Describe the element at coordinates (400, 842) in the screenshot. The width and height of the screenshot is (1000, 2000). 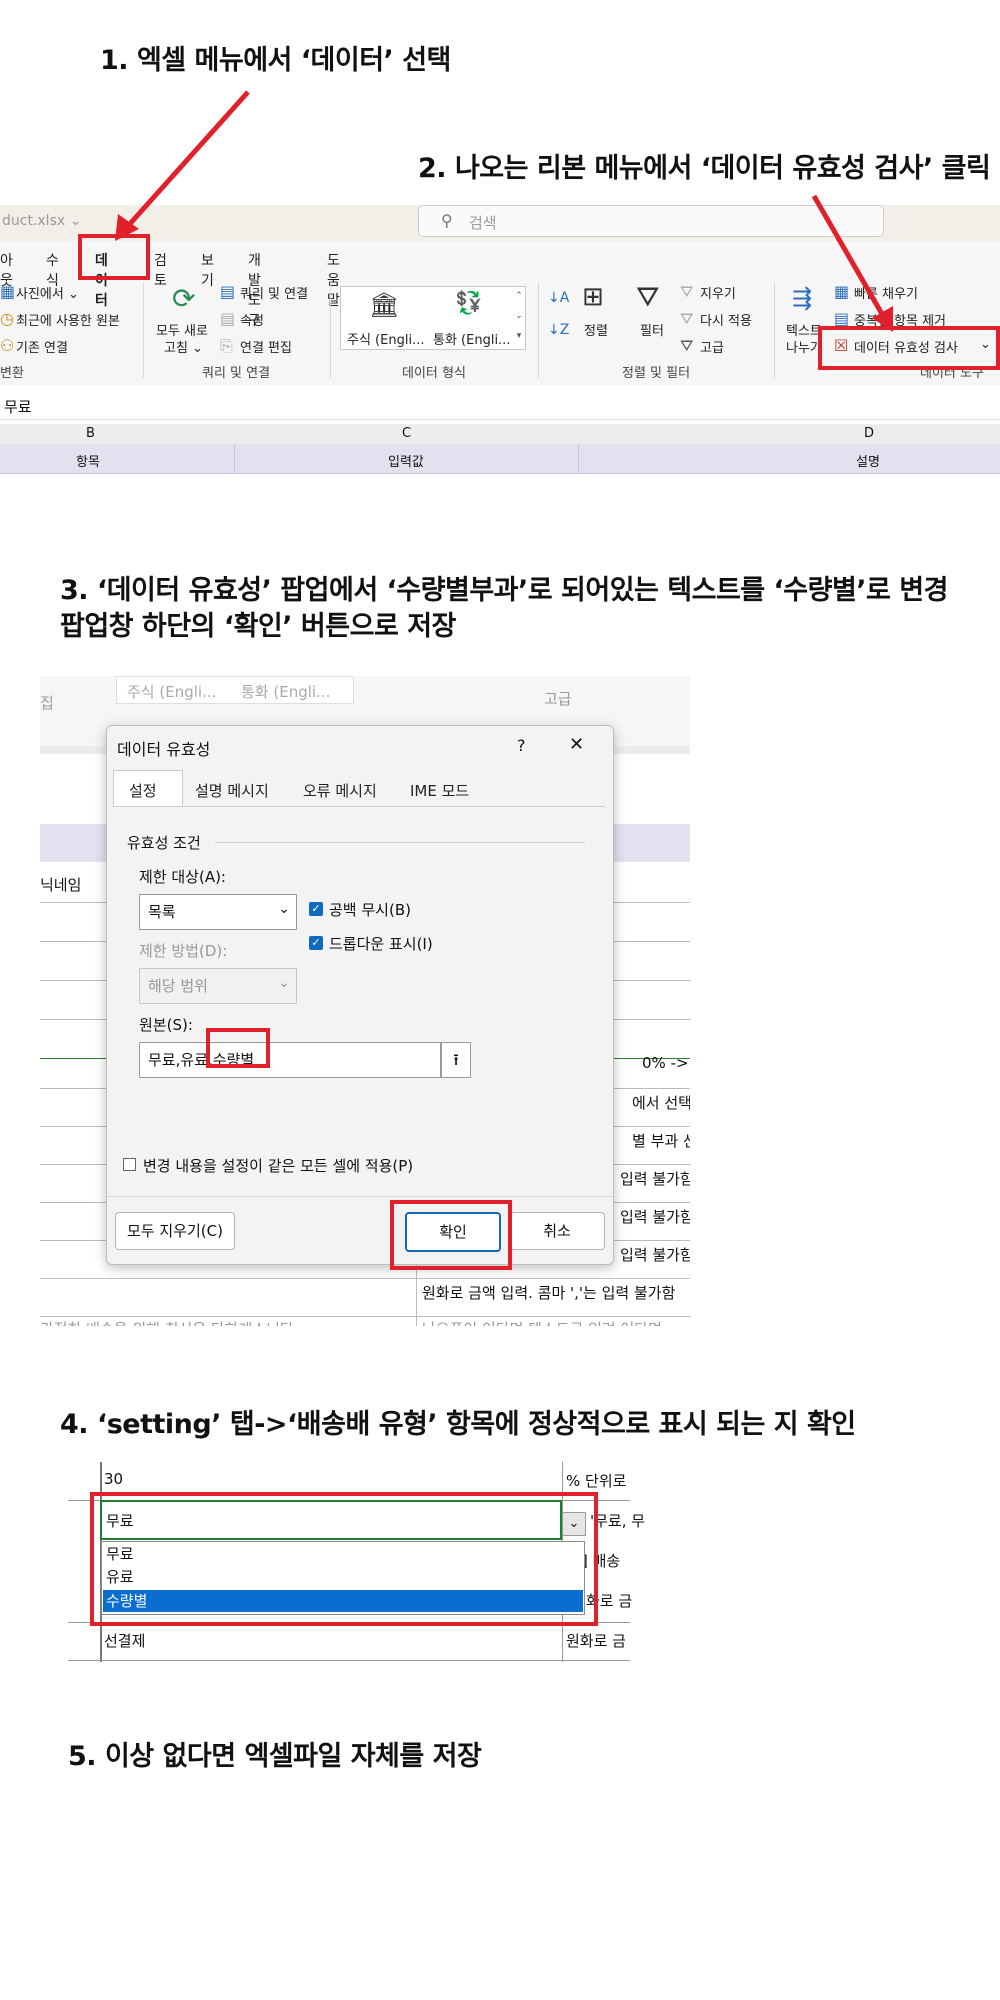
I see `section-divider` at that location.